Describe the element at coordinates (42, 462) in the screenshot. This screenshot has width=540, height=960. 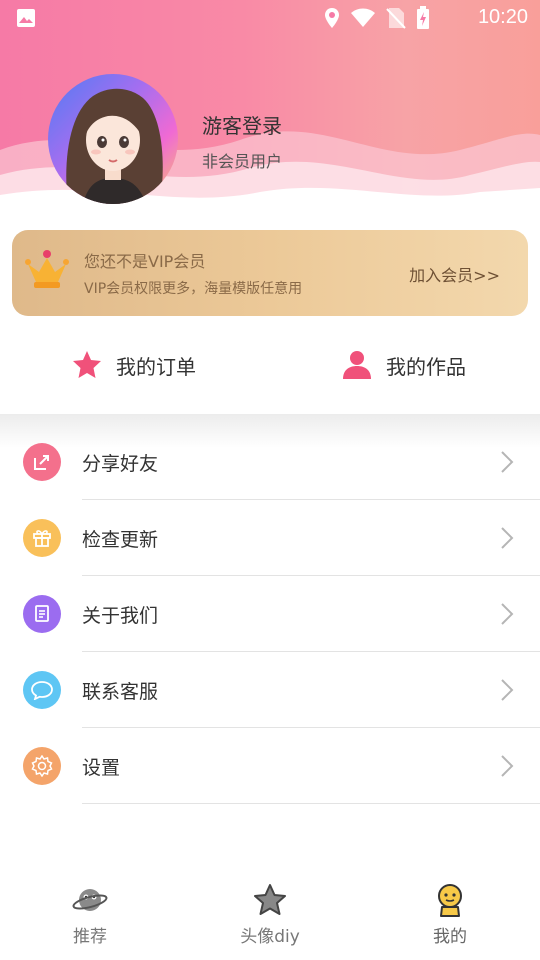
I see `share-icon` at that location.